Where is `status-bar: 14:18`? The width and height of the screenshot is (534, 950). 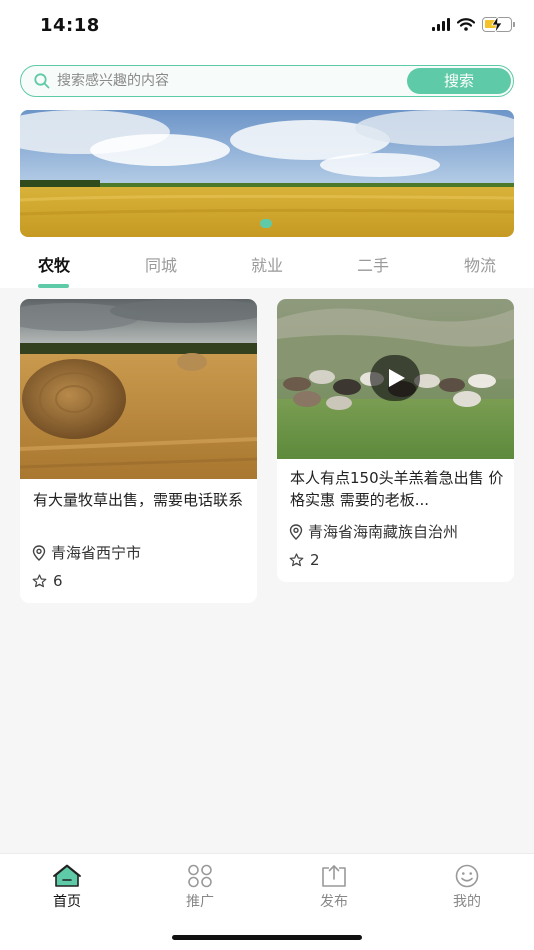 status-bar: 14:18 is located at coordinates (267, 26).